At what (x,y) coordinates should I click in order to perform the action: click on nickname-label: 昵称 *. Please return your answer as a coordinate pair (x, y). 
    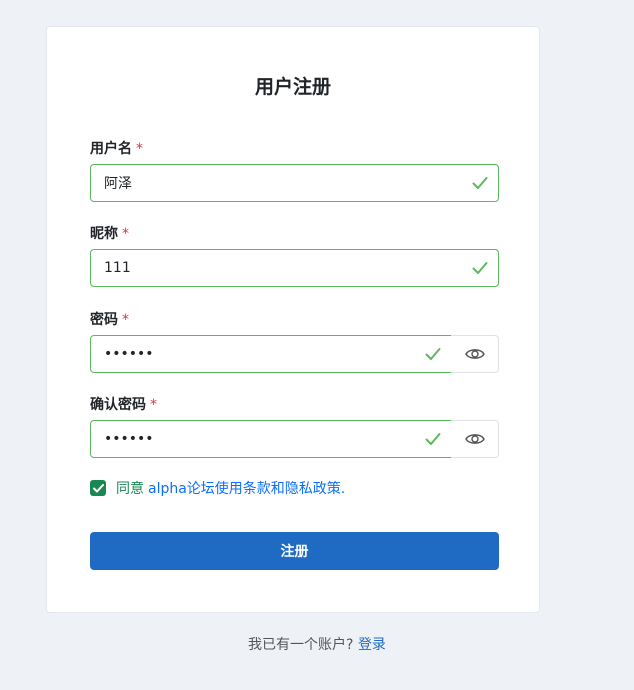
    Looking at the image, I should click on (109, 233).